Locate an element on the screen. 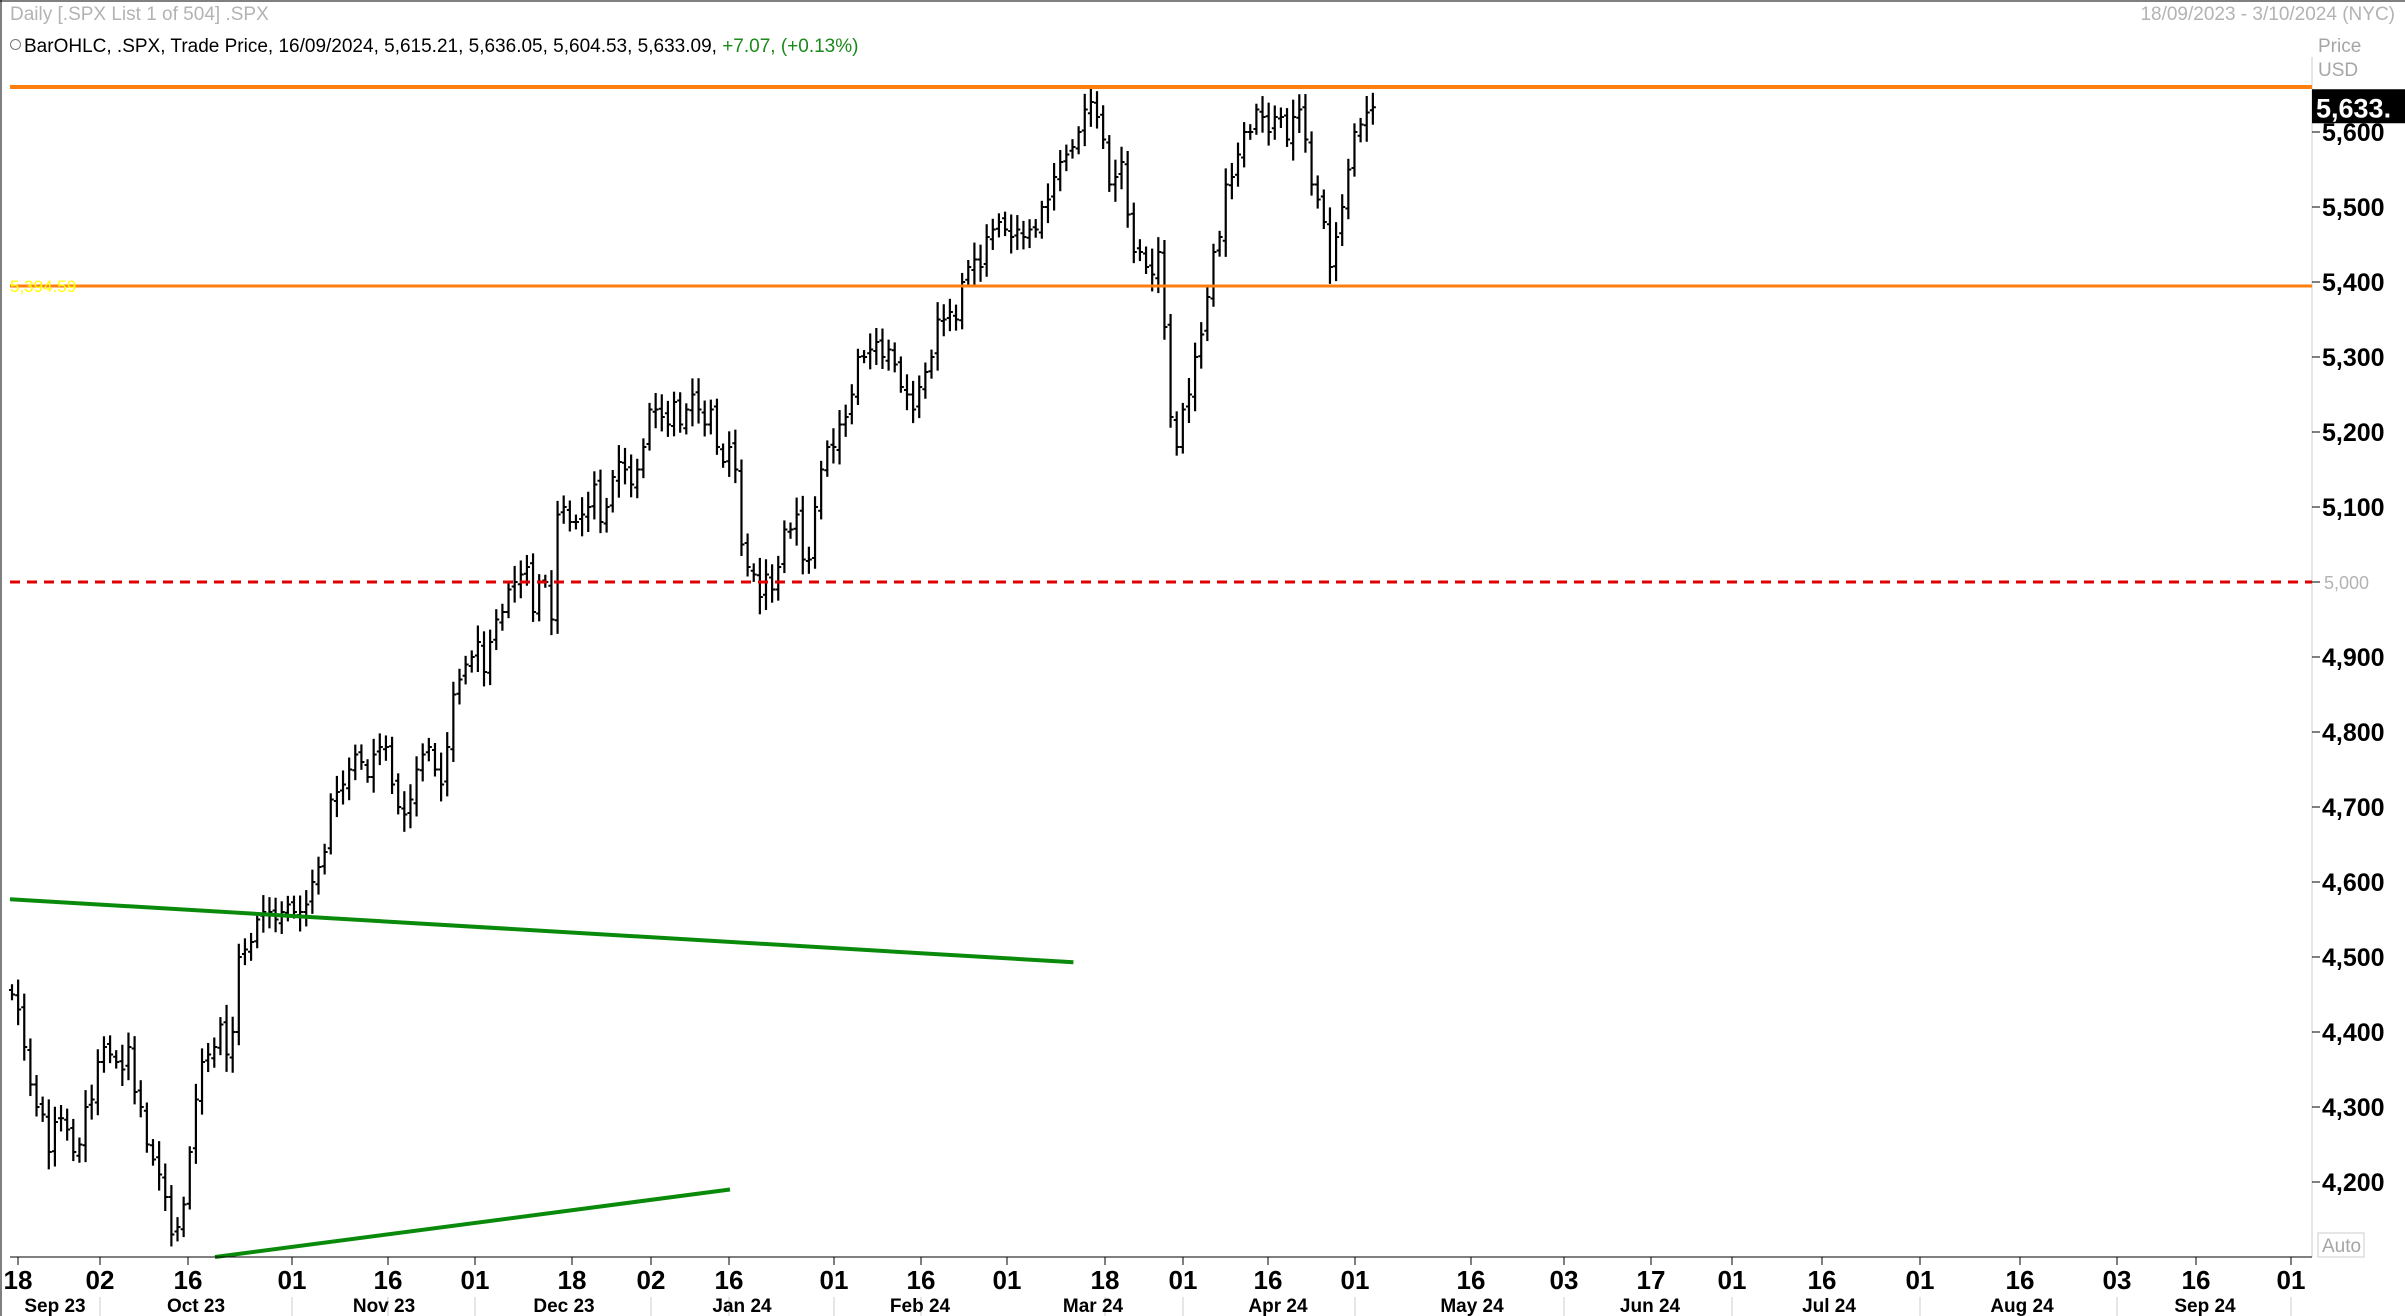  month-label: Jan 24 is located at coordinates (742, 1306).